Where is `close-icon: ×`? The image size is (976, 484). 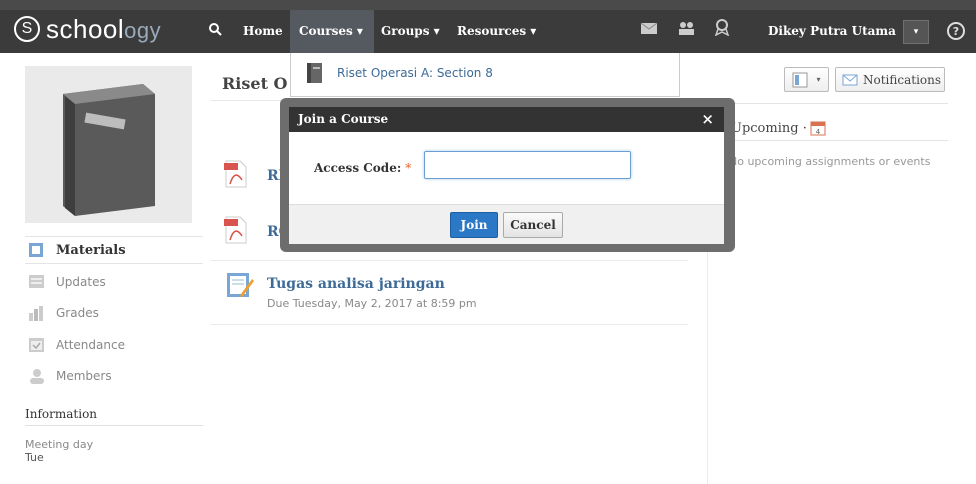 close-icon: × is located at coordinates (707, 119).